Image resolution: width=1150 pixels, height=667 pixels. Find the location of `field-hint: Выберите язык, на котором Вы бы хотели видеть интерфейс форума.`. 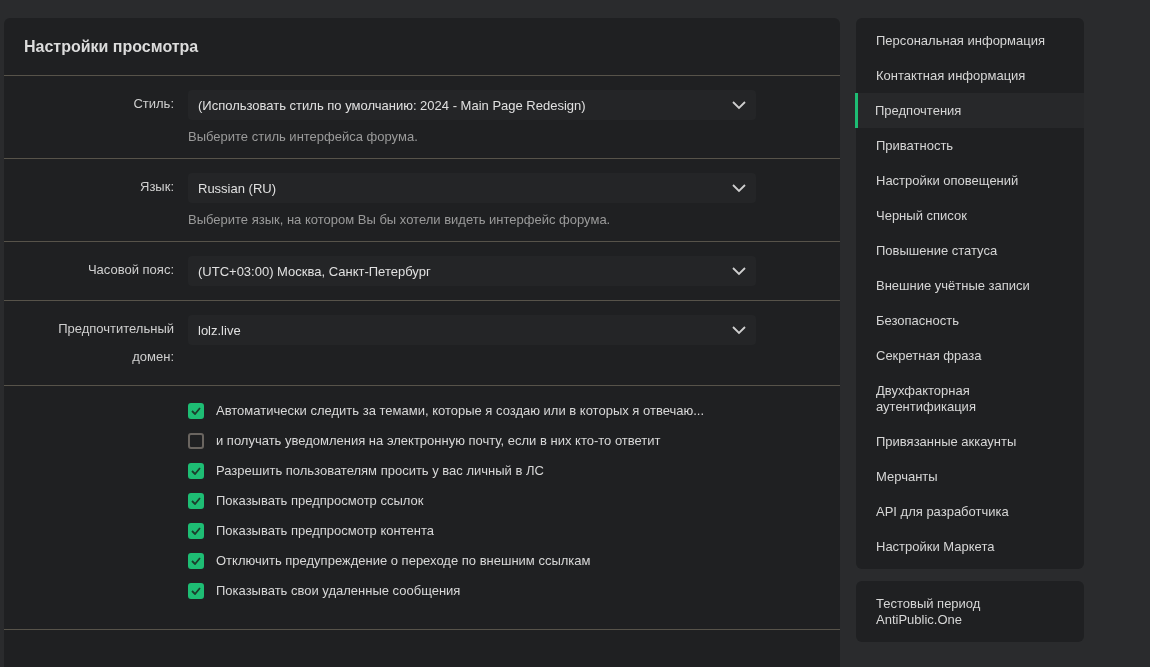

field-hint: Выберите язык, на котором Вы бы хотели видеть интерфейс форума. is located at coordinates (400, 219).